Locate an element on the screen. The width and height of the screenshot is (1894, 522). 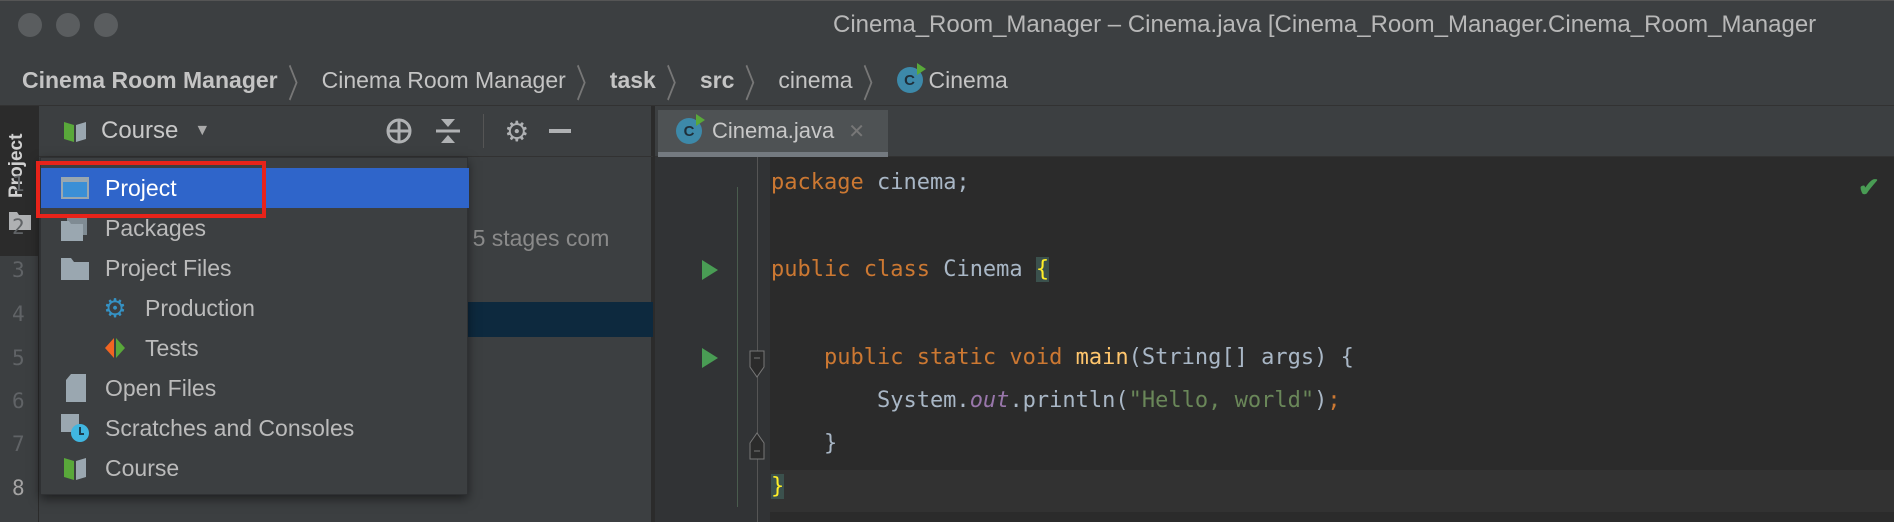
minimize-icon is located at coordinates (560, 131).